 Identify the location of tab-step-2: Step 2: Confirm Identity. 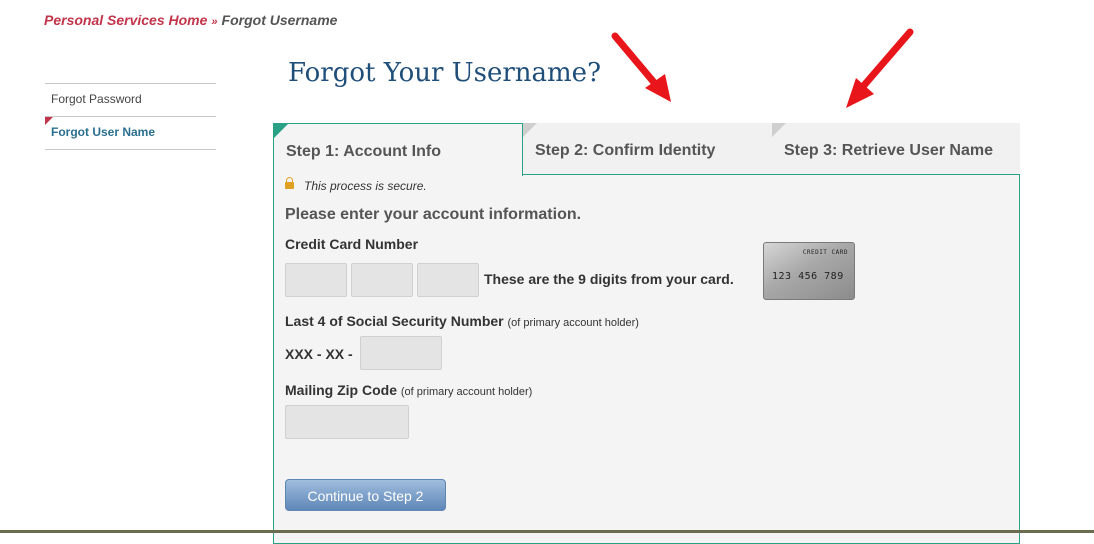
(647, 148).